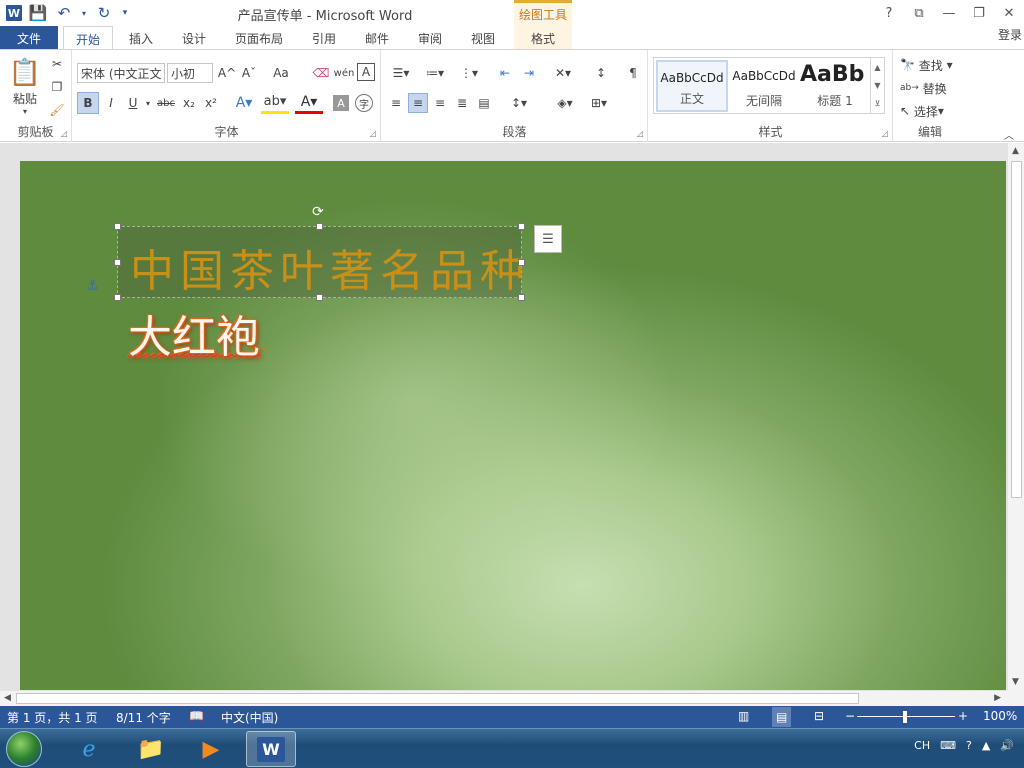 Image resolution: width=1024 pixels, height=768 pixels. I want to click on vertical-scroll-thumb, so click(1016, 329).